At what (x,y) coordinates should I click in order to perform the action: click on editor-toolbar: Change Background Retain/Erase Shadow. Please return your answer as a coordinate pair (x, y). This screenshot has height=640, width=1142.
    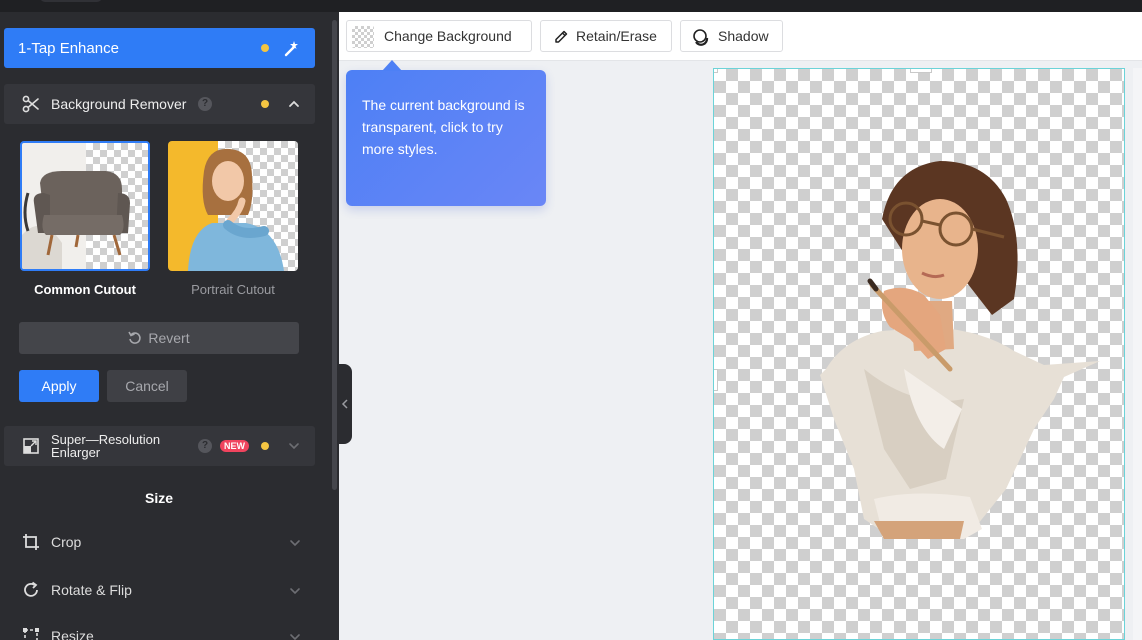
    Looking at the image, I should click on (740, 36).